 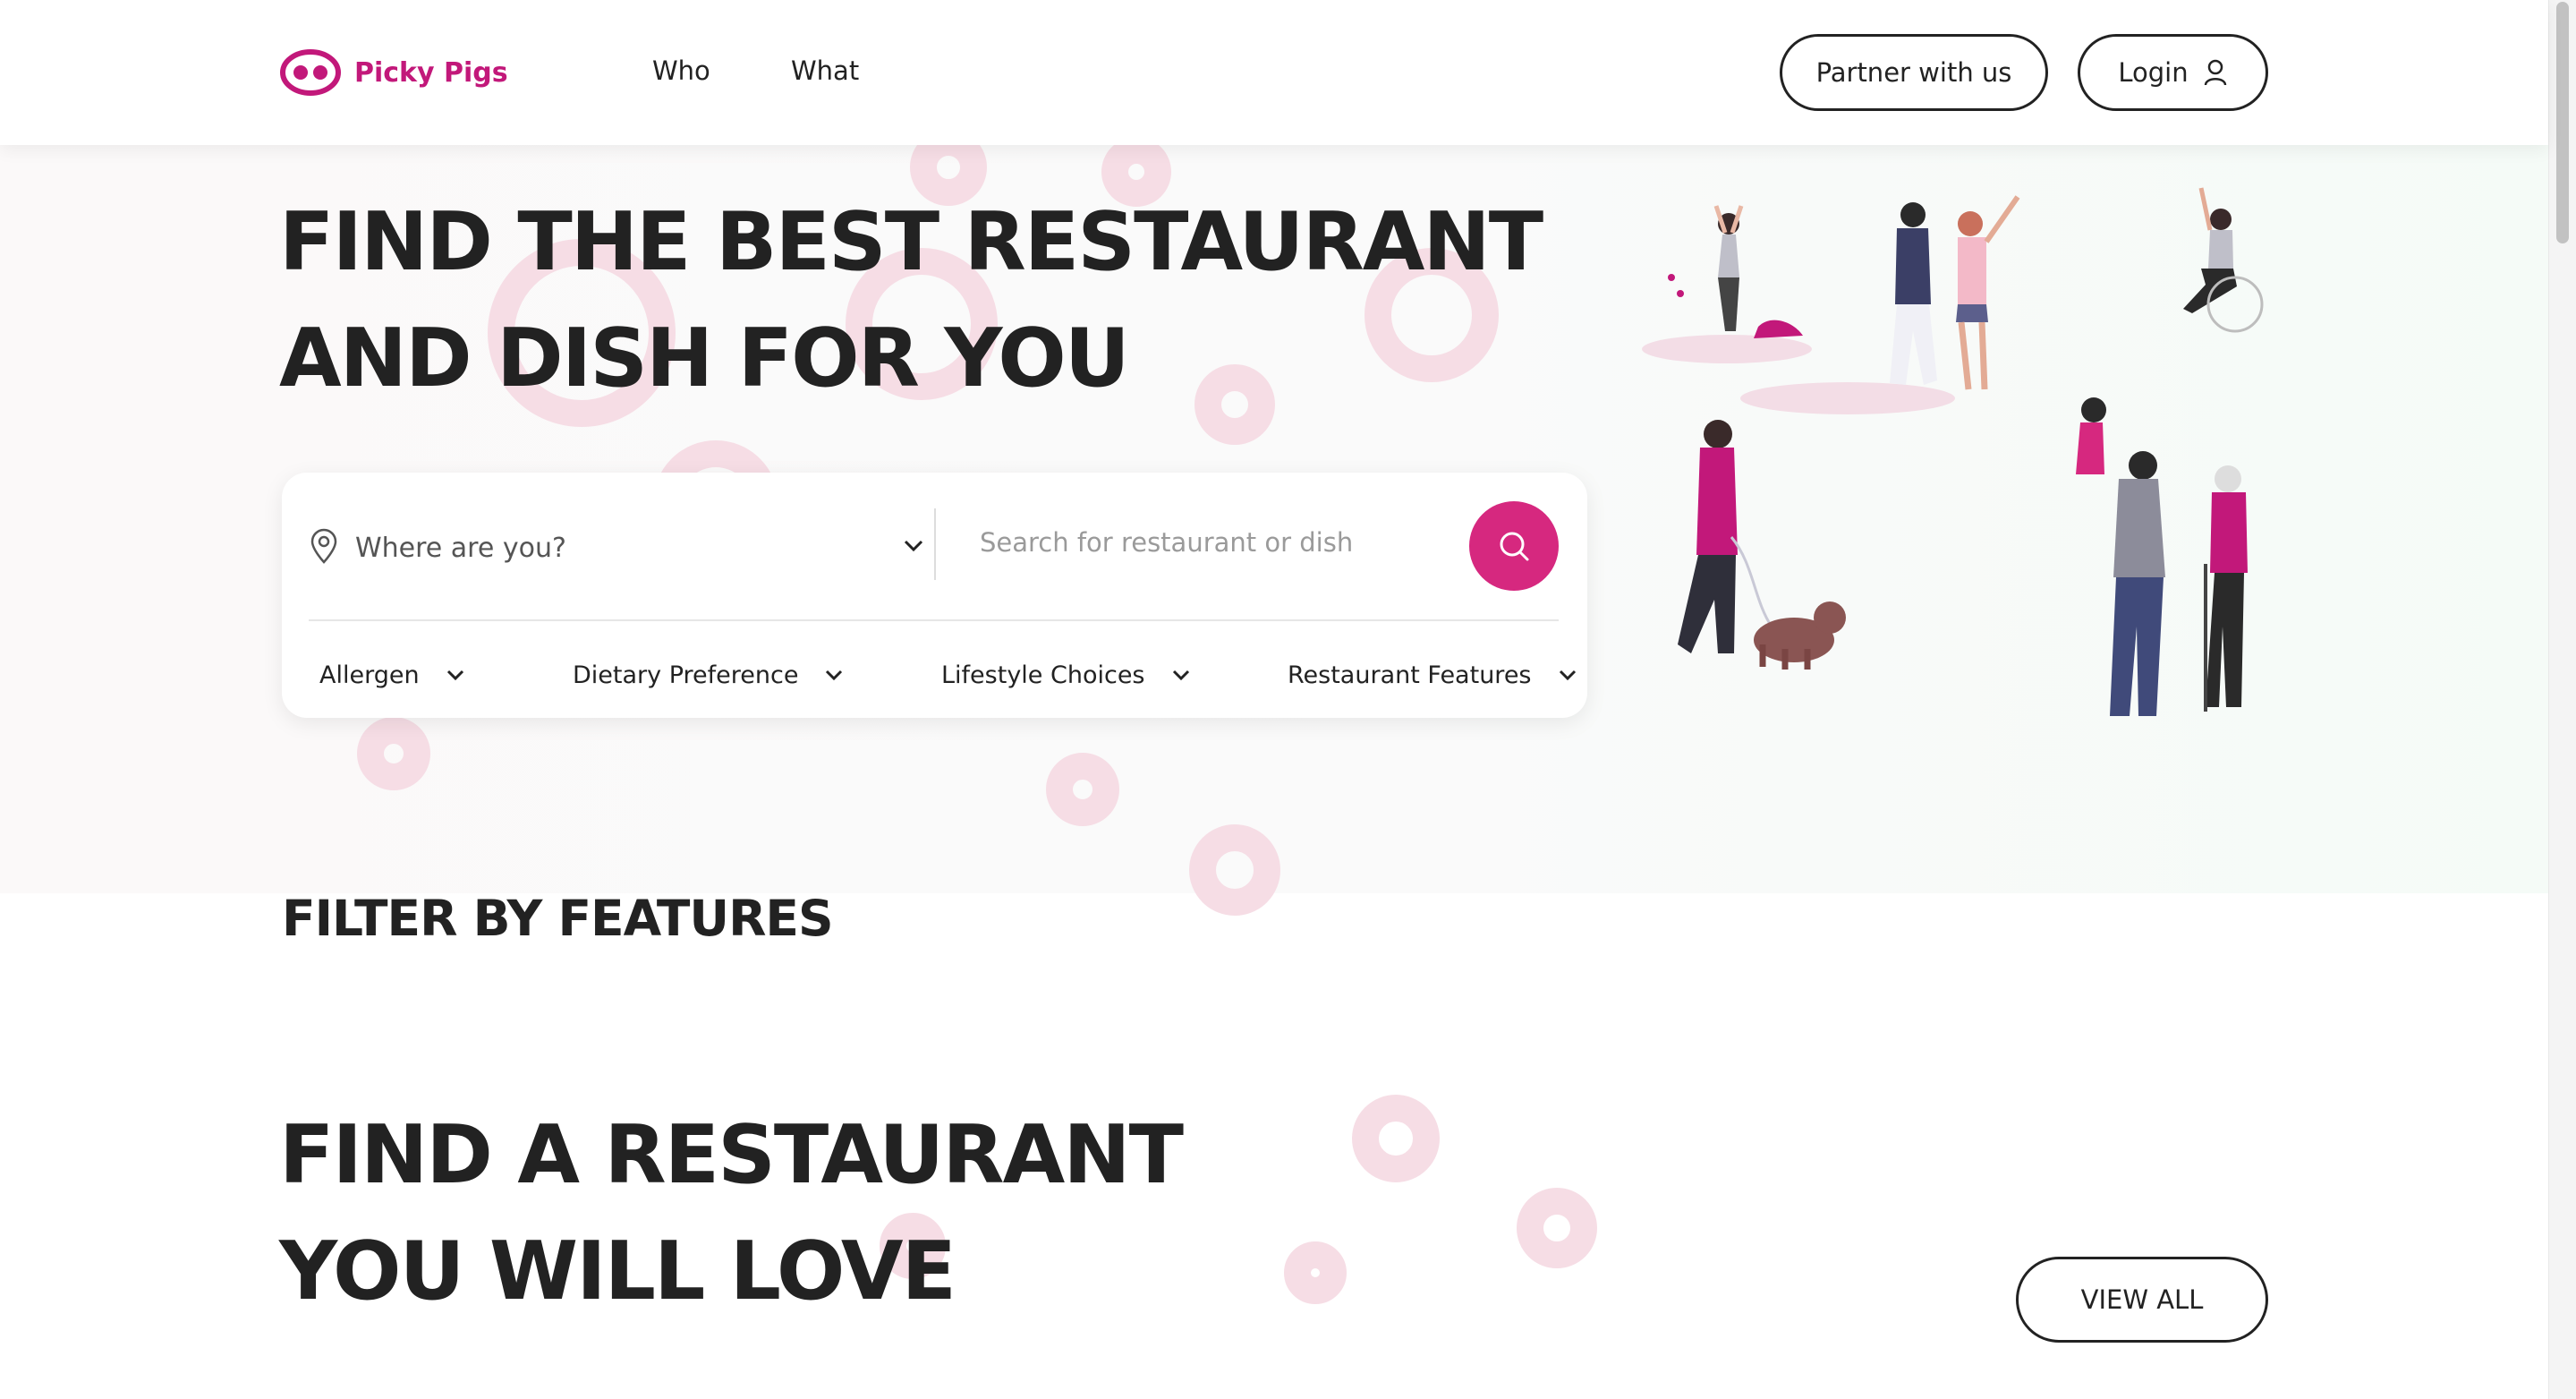 What do you see at coordinates (323, 546) in the screenshot?
I see `location-pin-icon` at bounding box center [323, 546].